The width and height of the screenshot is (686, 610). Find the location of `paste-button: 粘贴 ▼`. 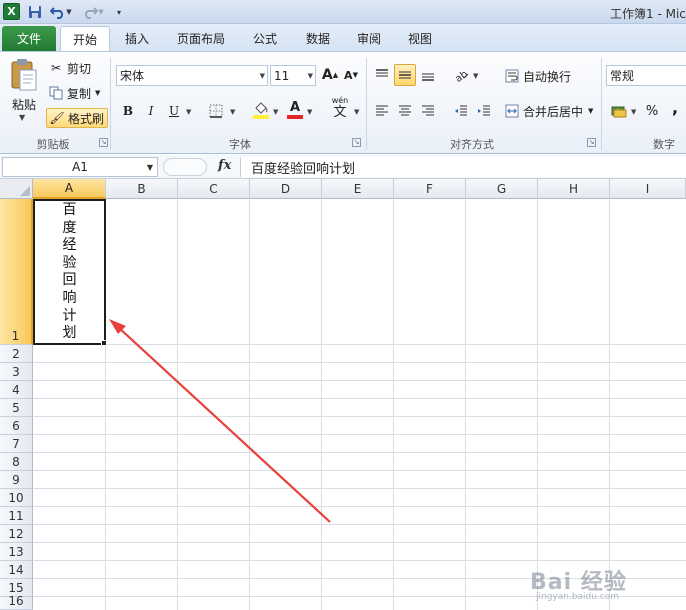

paste-button: 粘贴 ▼ is located at coordinates (24, 91).